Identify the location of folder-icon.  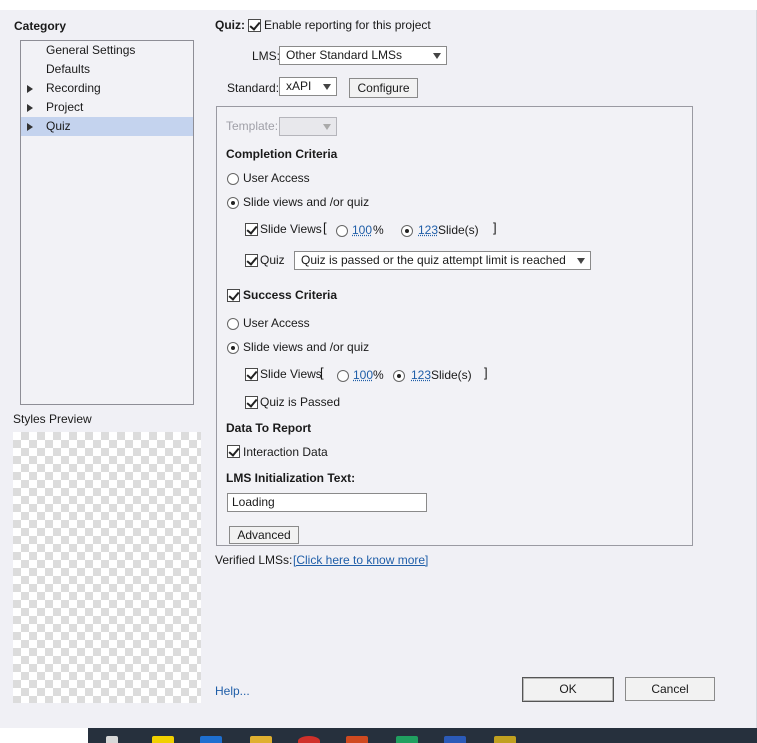
(261, 739).